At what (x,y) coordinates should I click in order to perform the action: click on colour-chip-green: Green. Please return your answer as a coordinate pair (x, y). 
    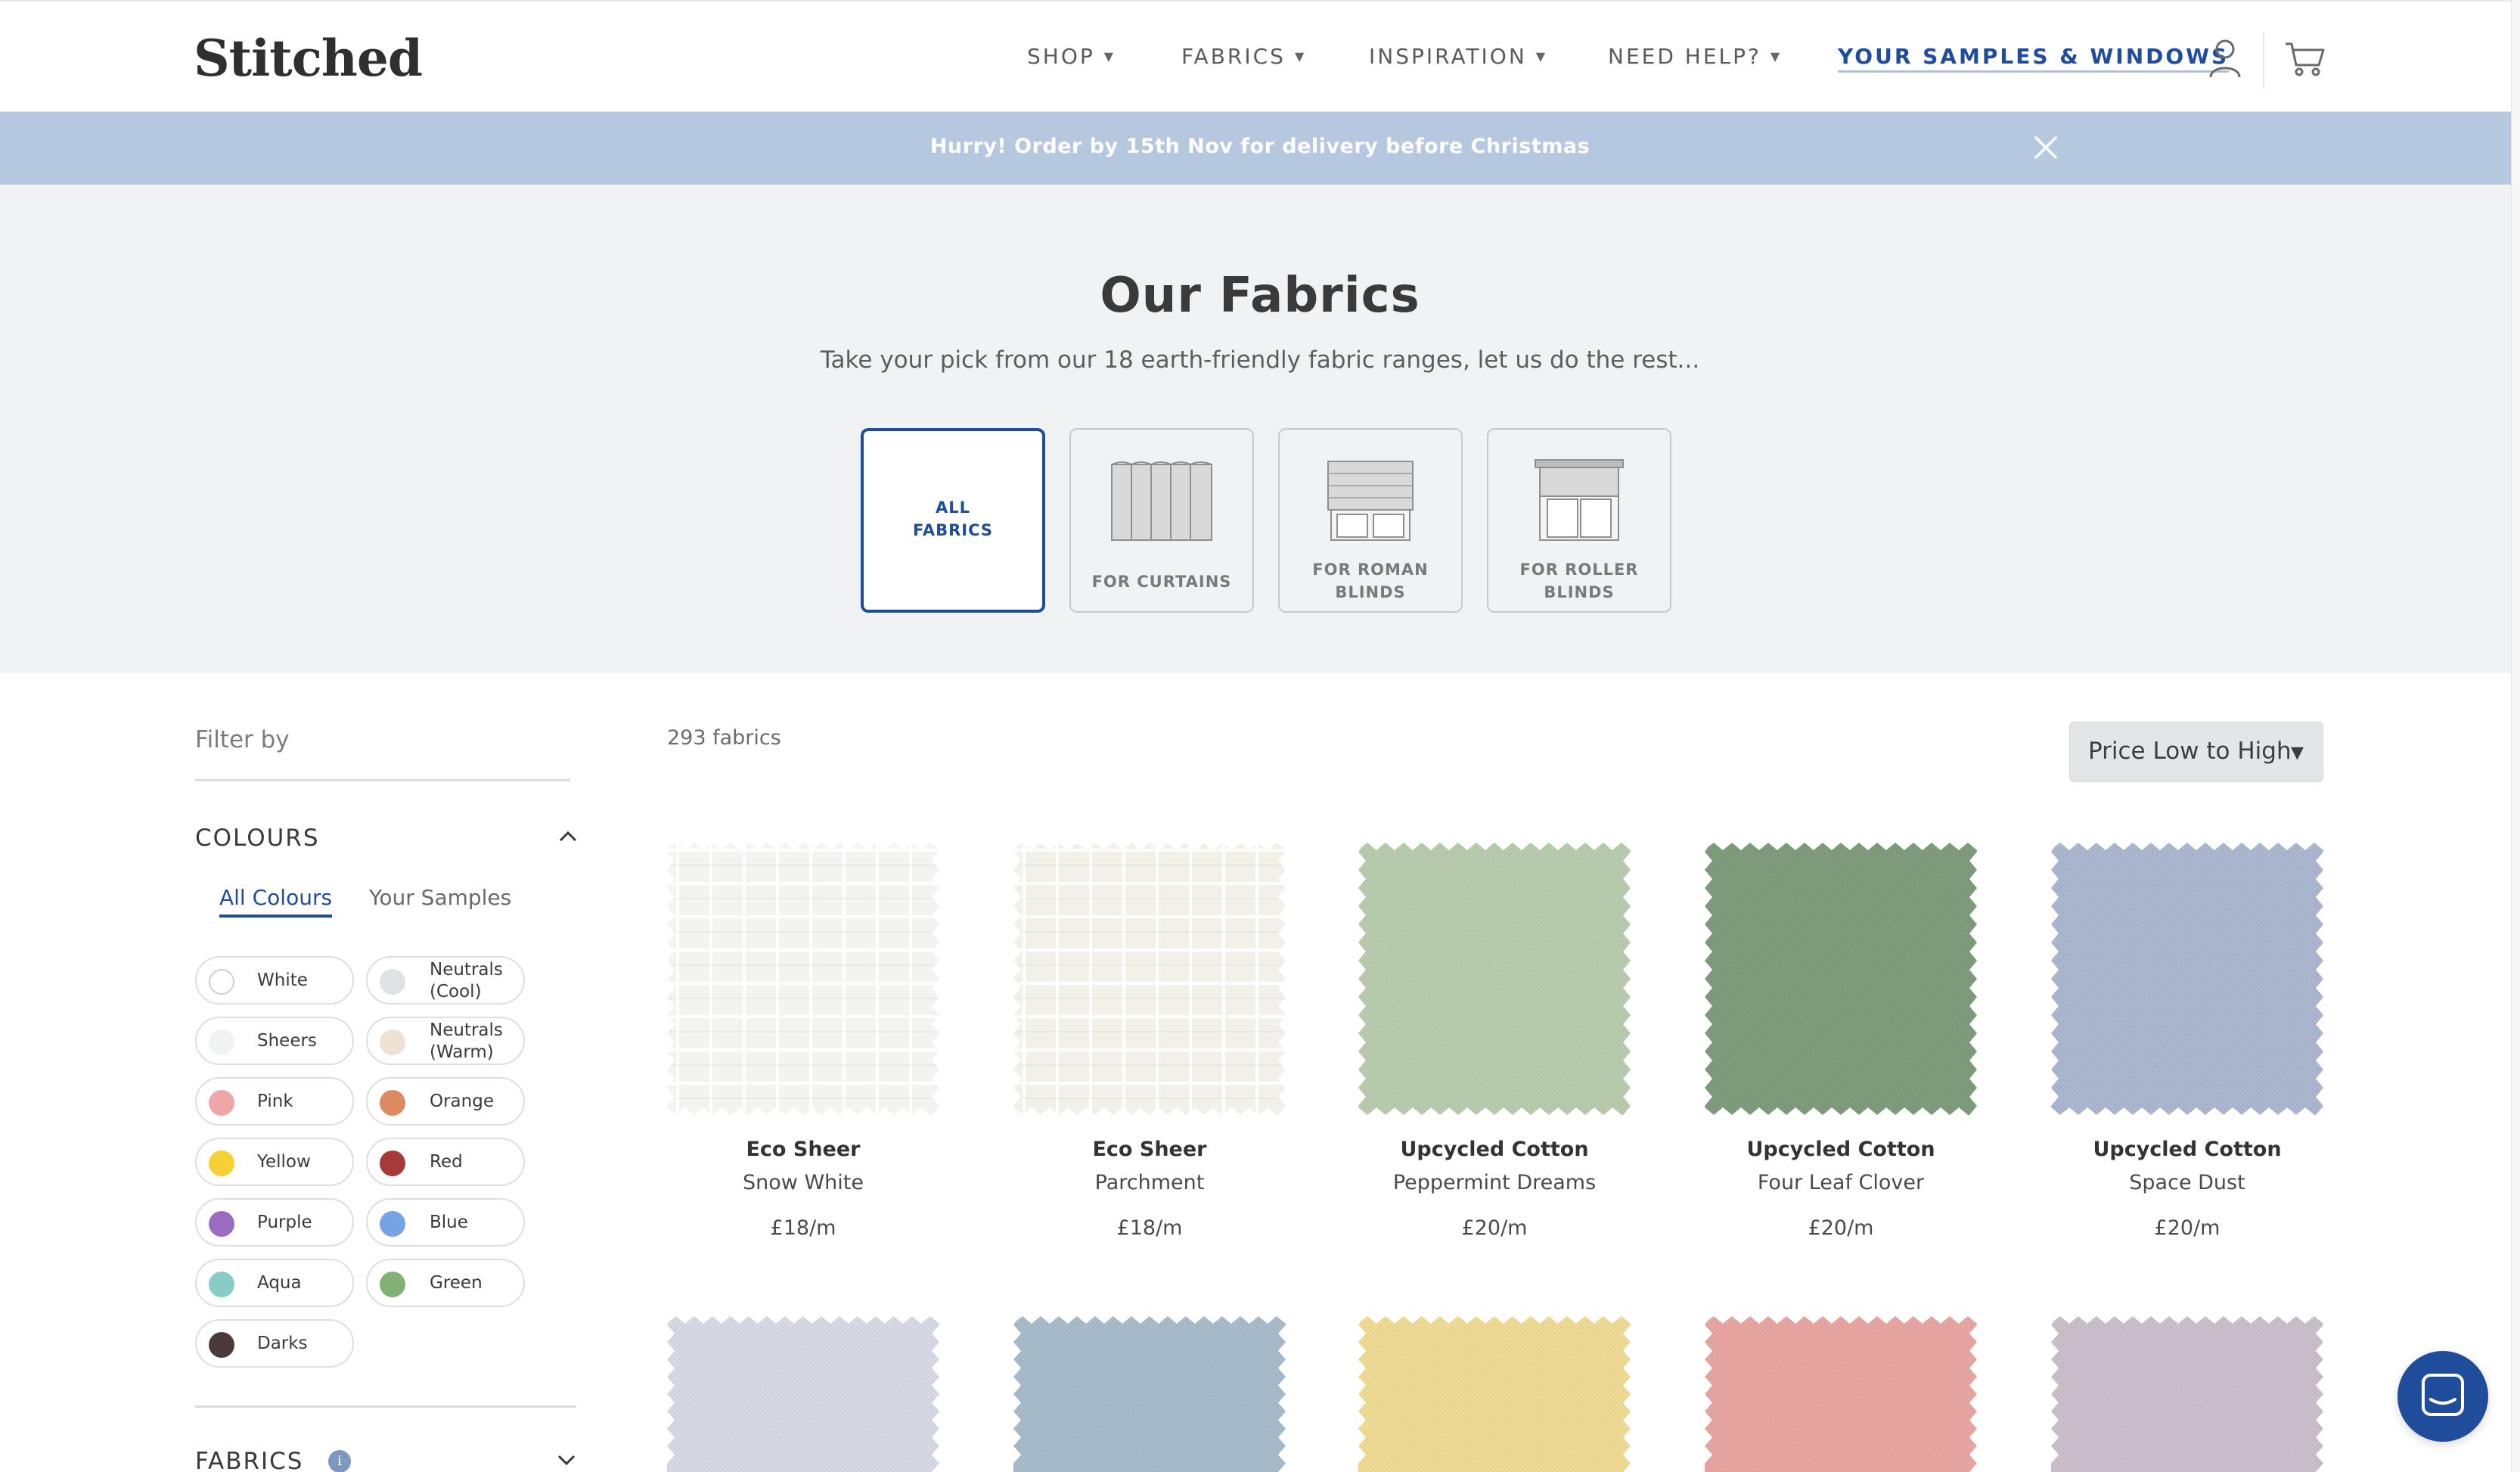
    Looking at the image, I should click on (445, 1283).